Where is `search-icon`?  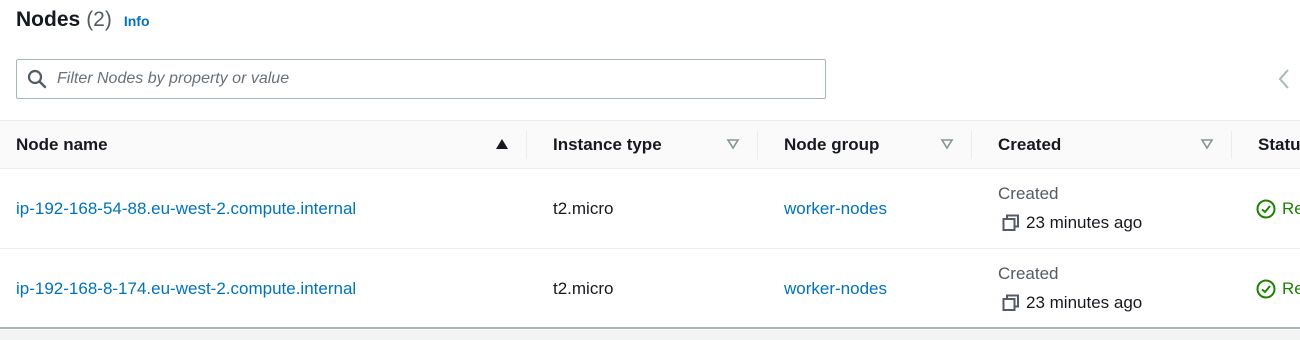
search-icon is located at coordinates (37, 79).